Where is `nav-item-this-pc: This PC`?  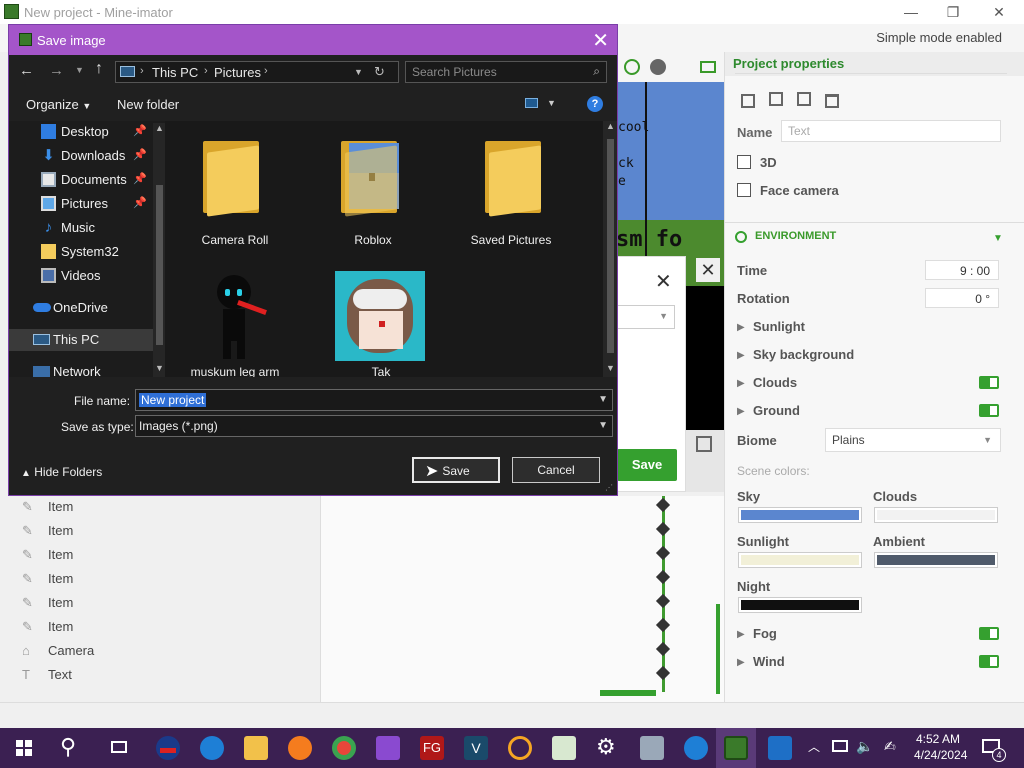
nav-item-this-pc: This PC is located at coordinates (82, 340).